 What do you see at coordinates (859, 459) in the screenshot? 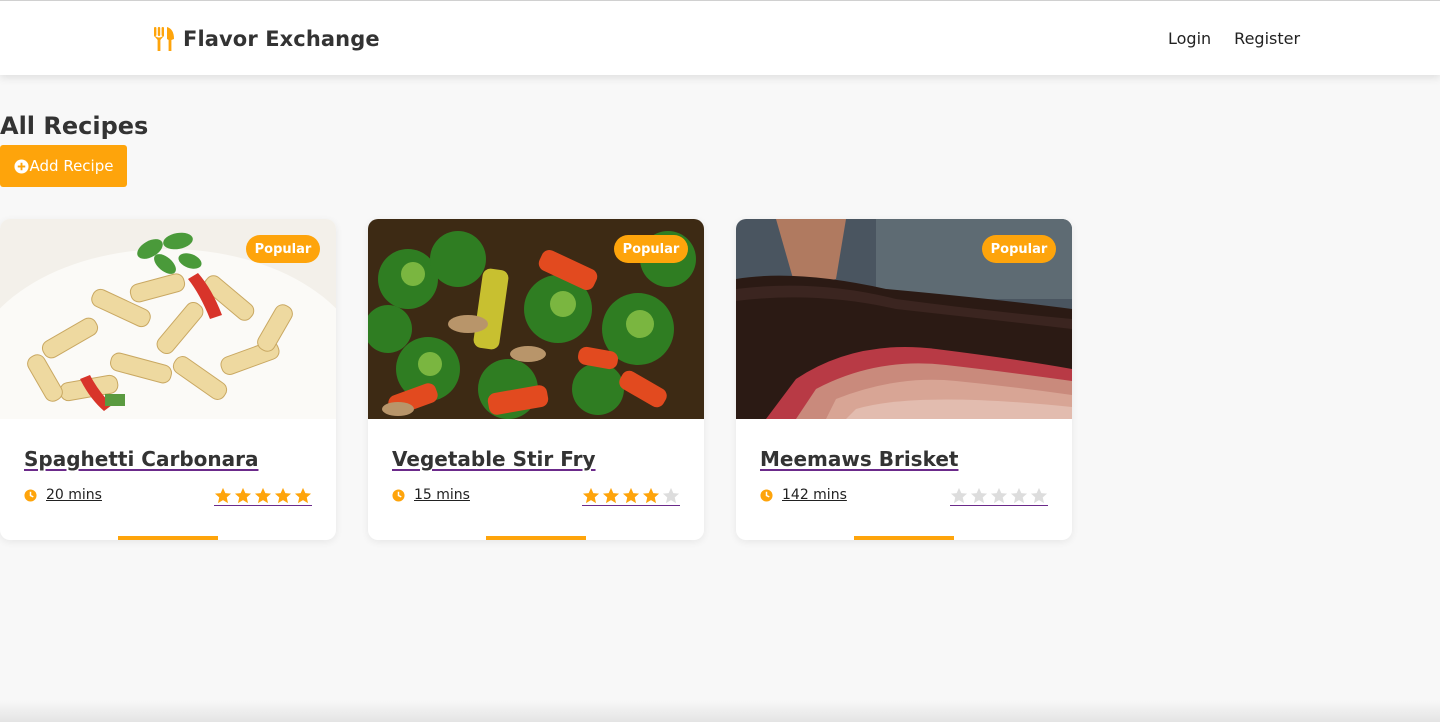
I see `recipe-title-link: Meemaws Brisket` at bounding box center [859, 459].